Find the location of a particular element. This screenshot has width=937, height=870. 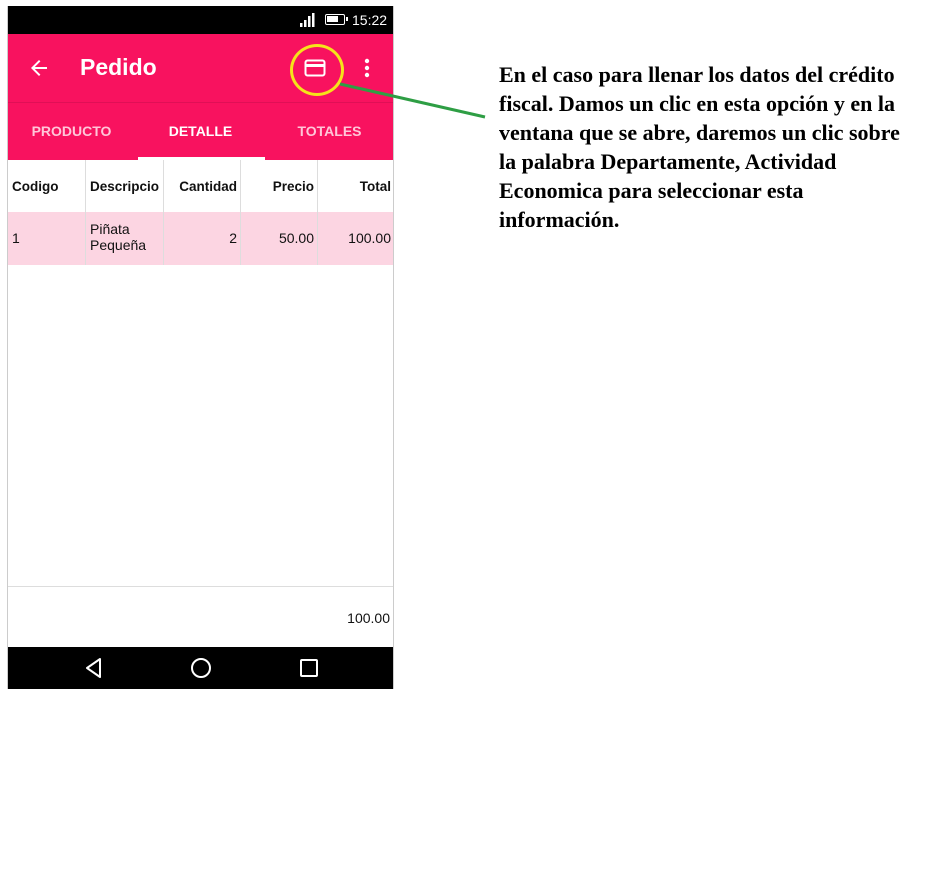

battery-icon is located at coordinates (336, 19).